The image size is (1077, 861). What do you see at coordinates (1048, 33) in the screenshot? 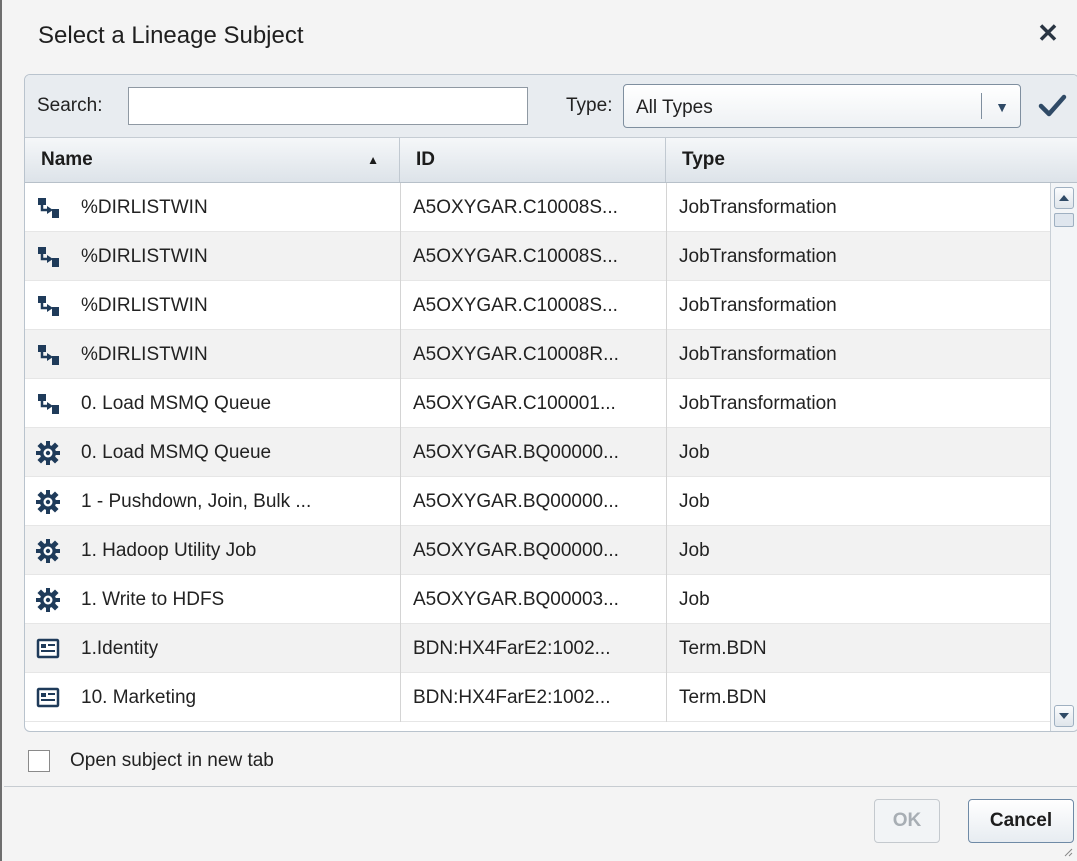
I see `close-icon: ✕` at bounding box center [1048, 33].